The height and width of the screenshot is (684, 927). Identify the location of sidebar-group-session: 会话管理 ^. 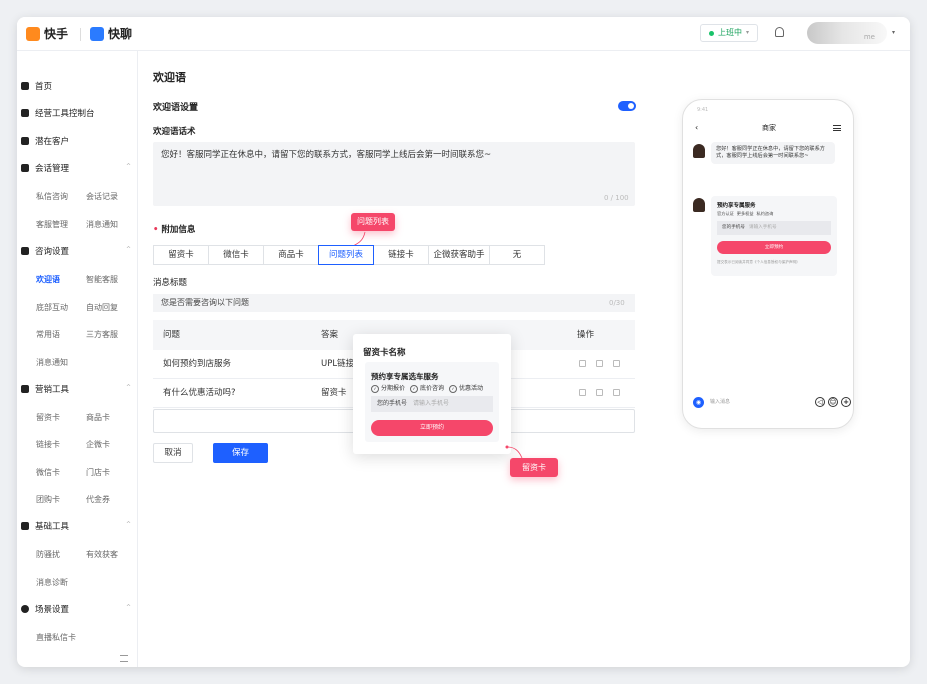
(76, 168).